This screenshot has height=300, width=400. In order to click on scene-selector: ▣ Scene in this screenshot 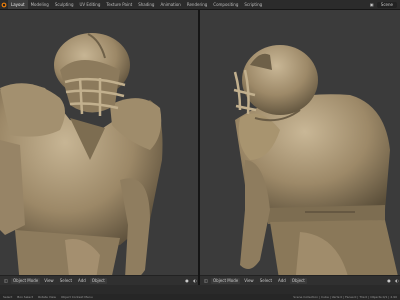, I will do `click(384, 4)`.